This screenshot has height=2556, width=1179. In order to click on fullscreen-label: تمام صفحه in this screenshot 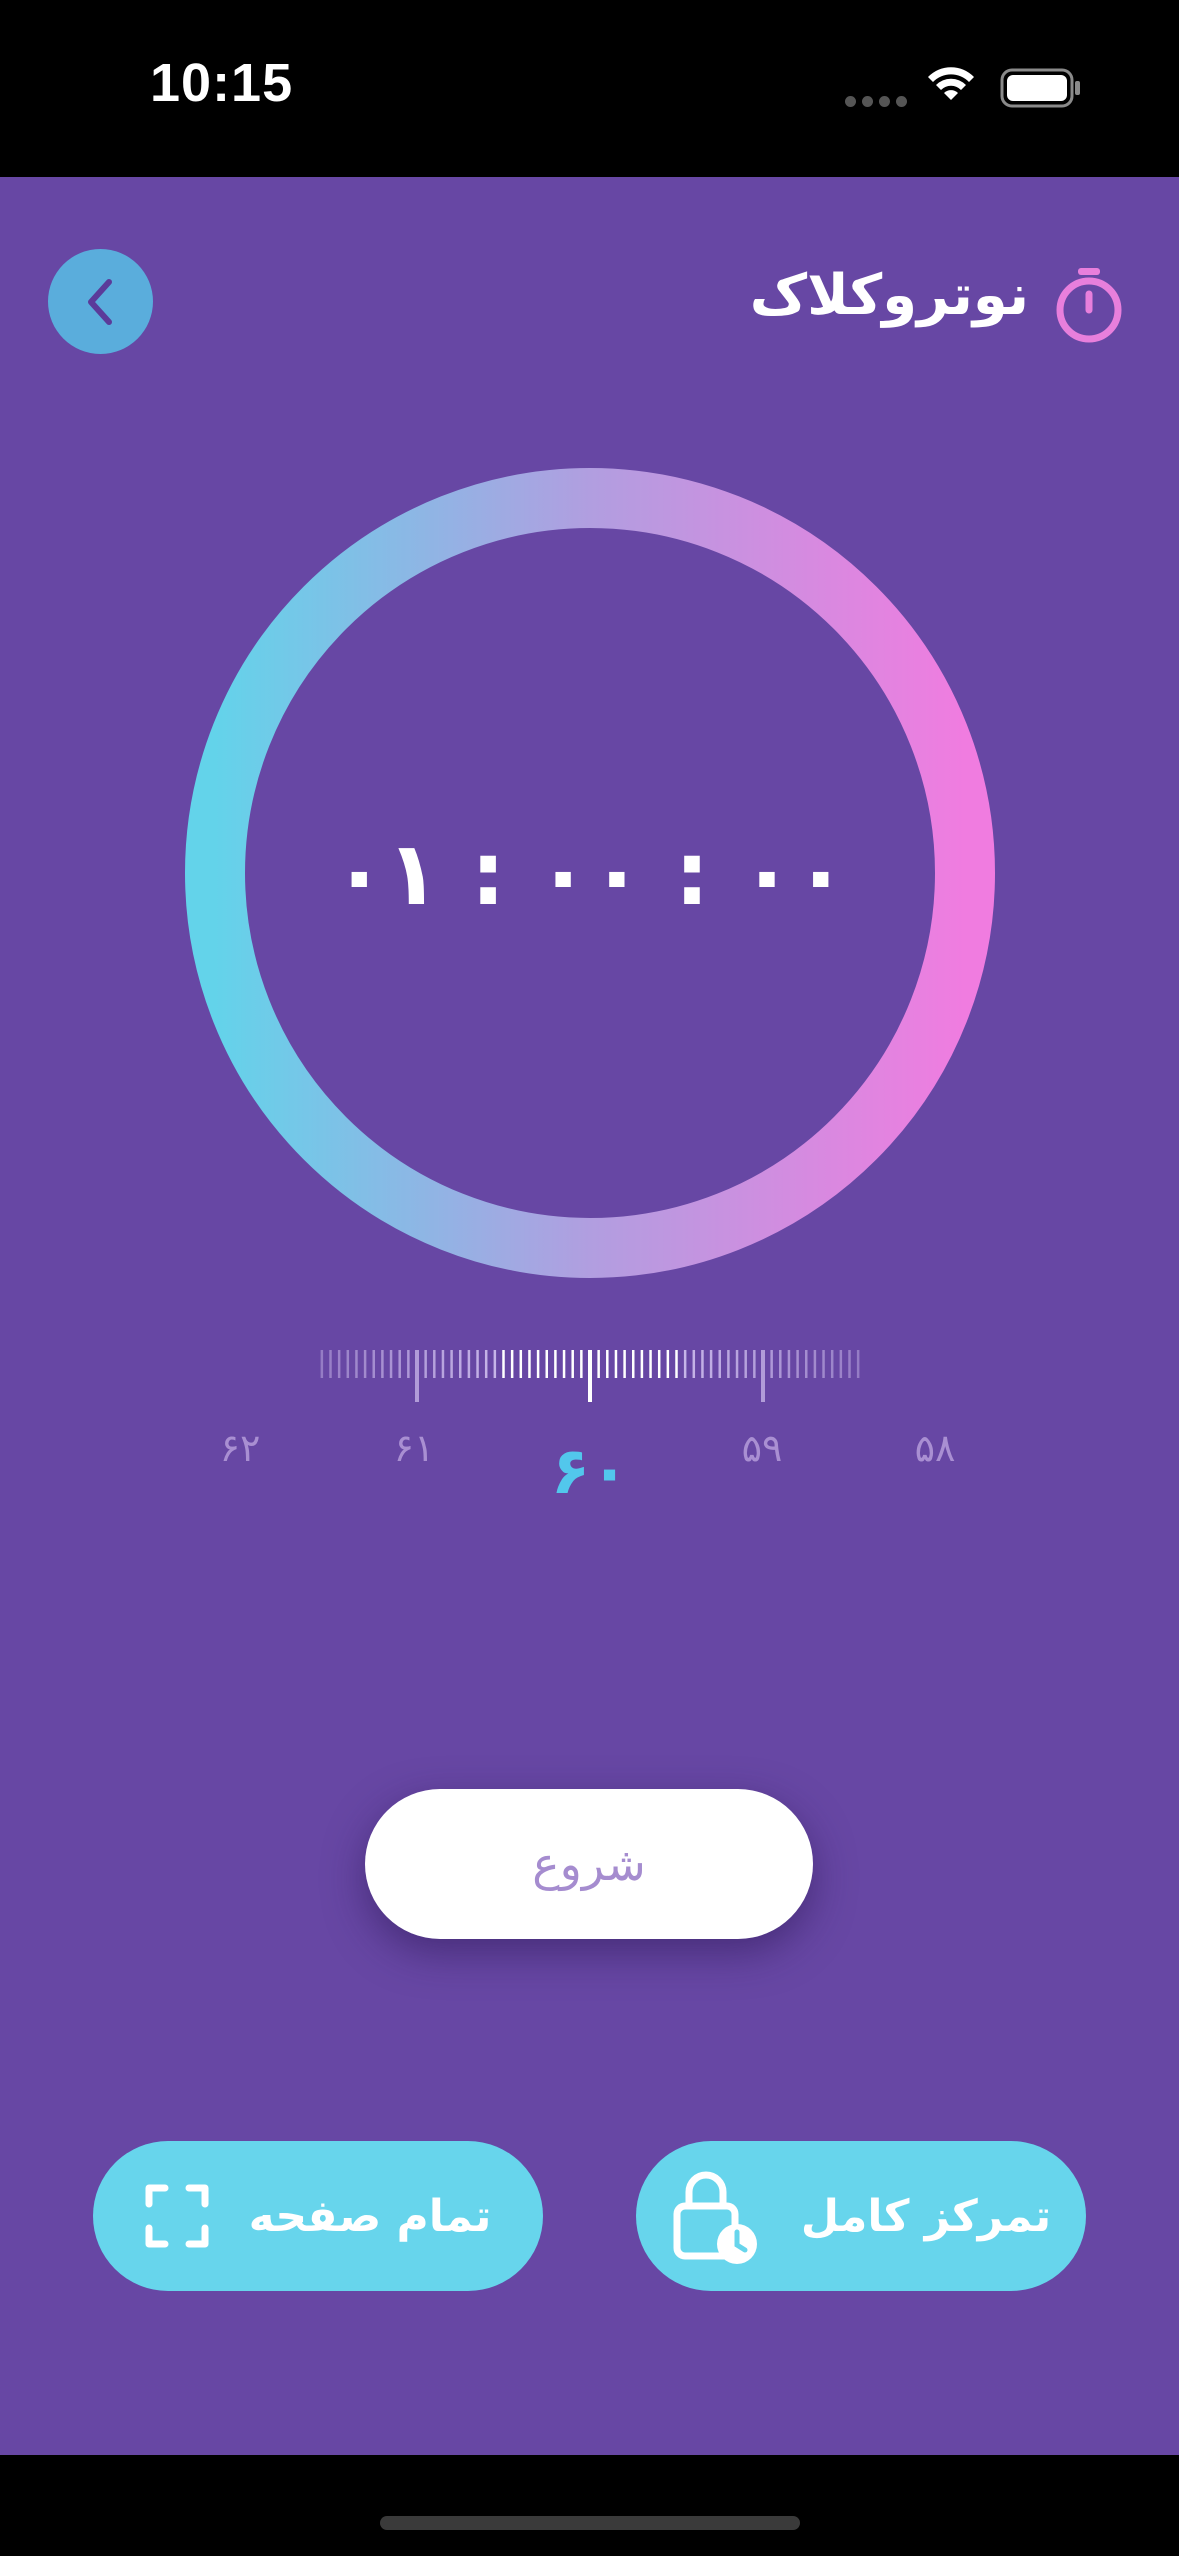, I will do `click(370, 2216)`.